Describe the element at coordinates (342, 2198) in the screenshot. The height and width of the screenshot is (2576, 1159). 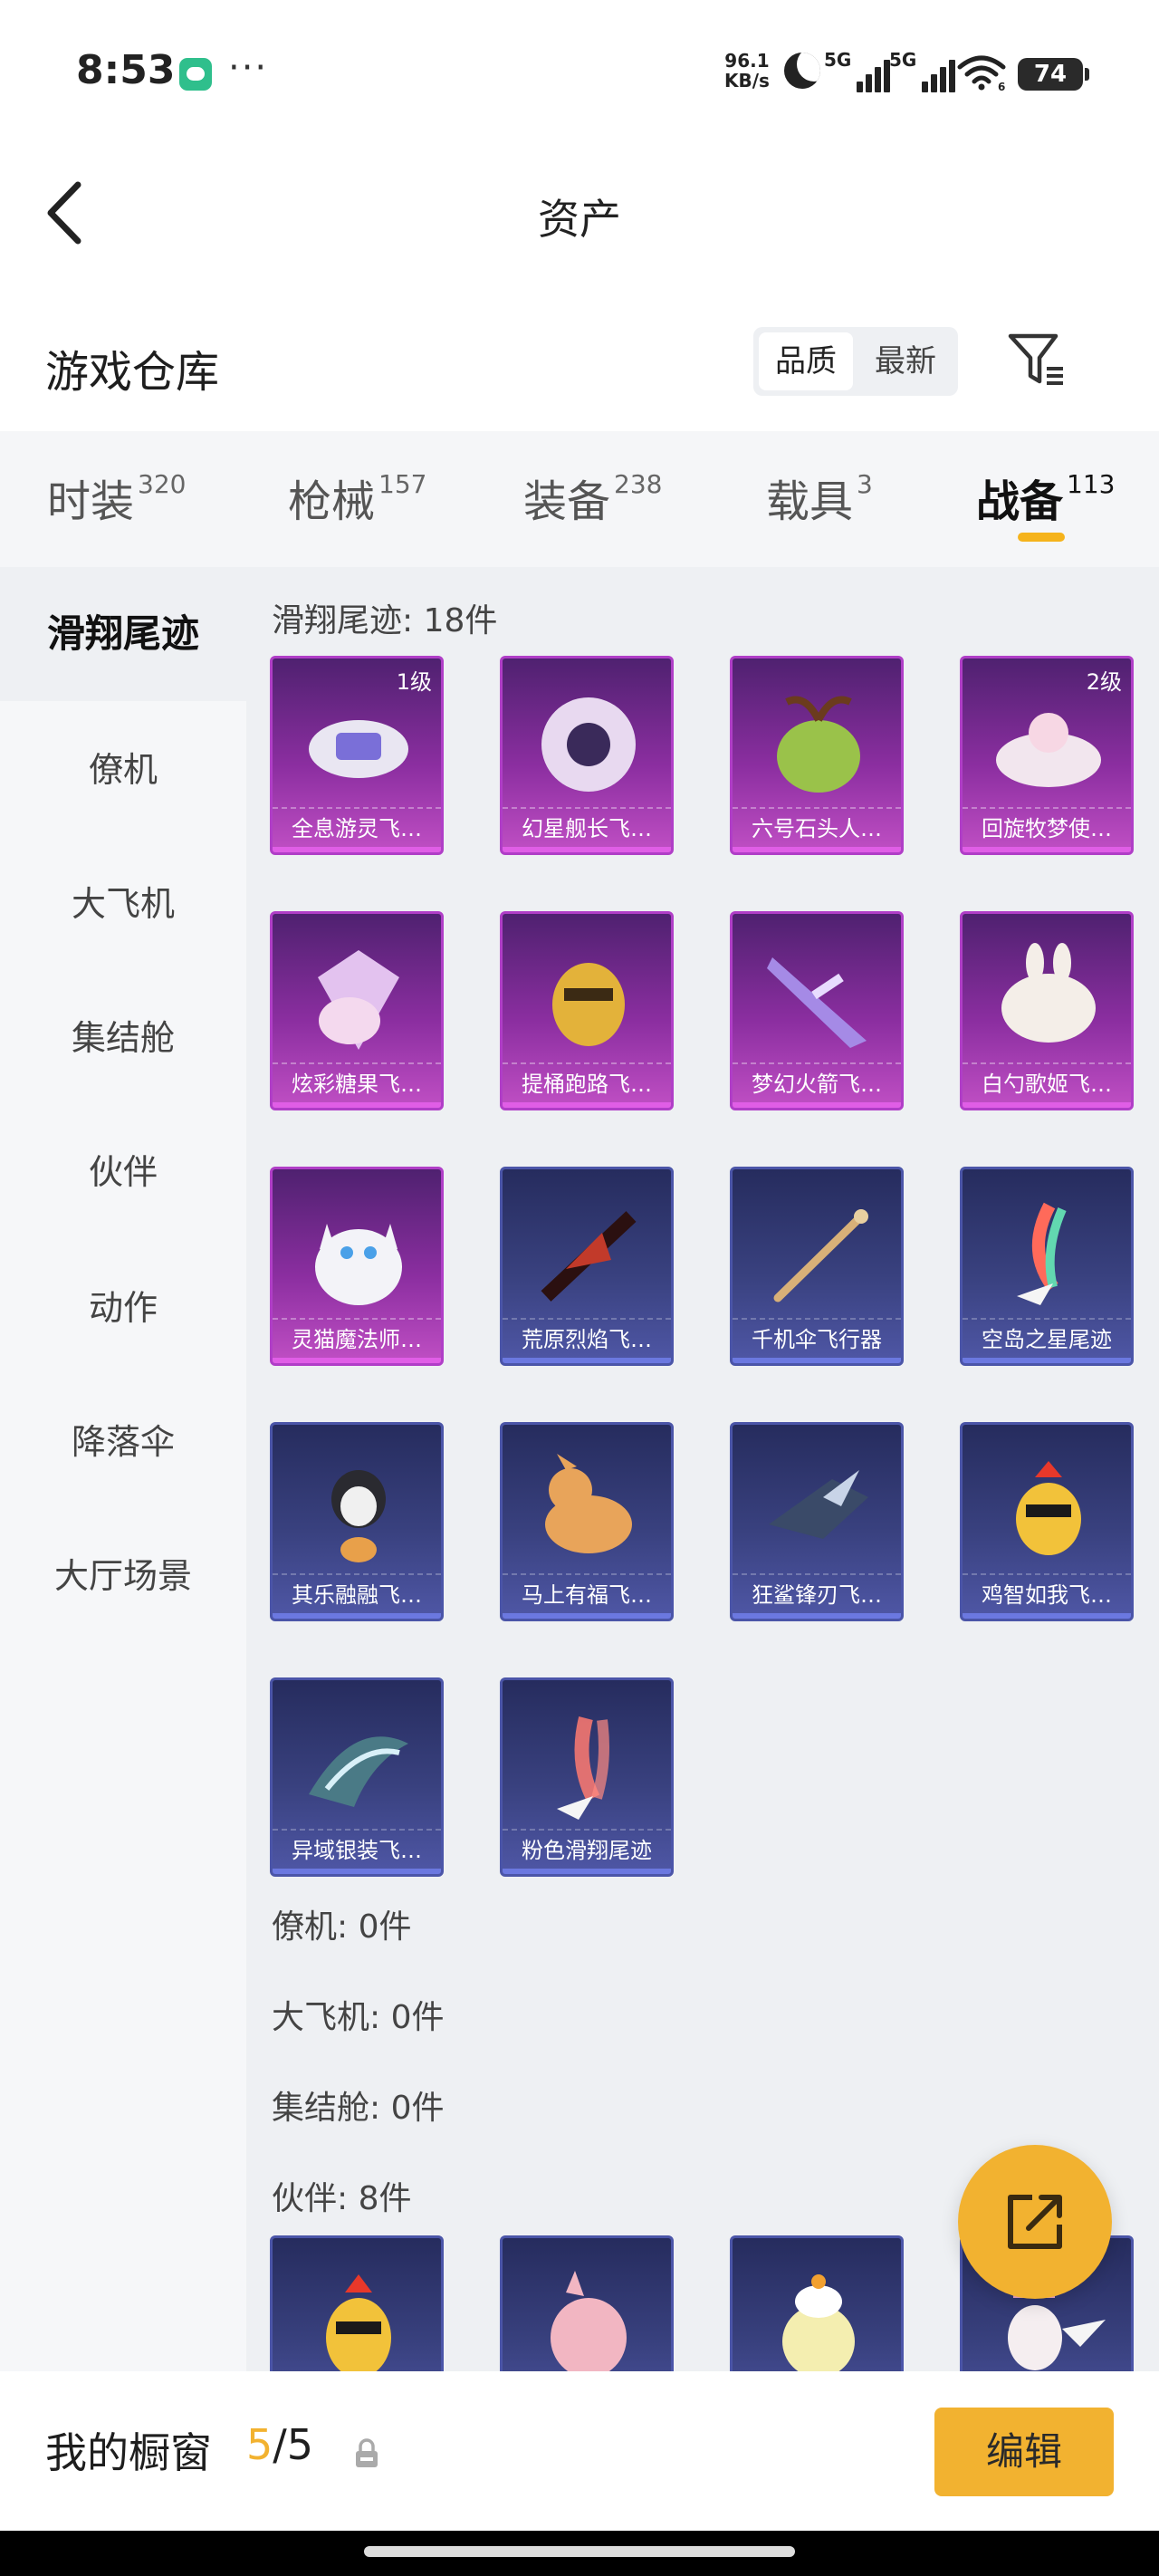
I see `section-heading-partner: 伙伴: 8件` at that location.